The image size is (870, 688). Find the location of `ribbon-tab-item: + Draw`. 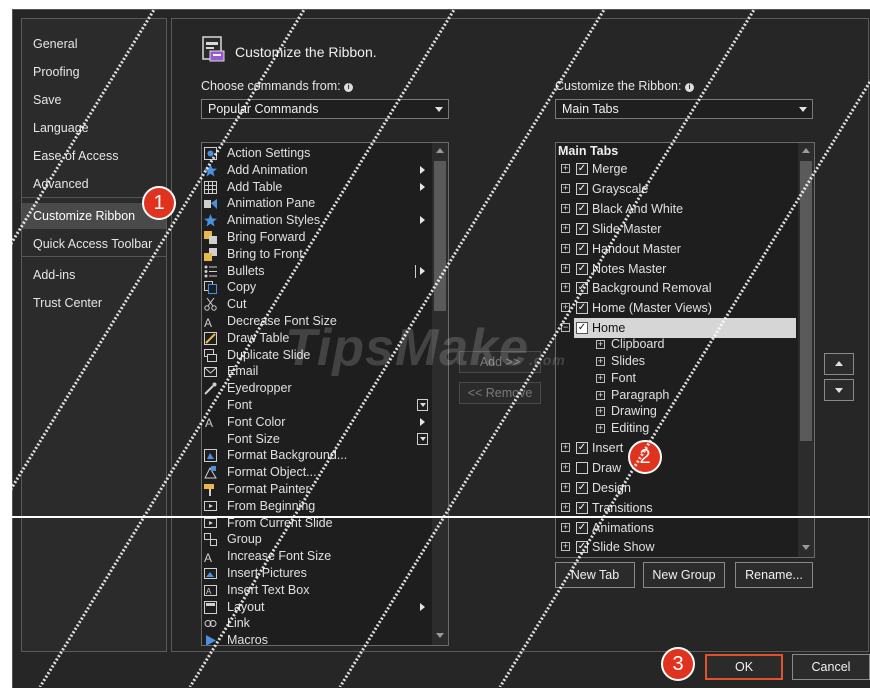

ribbon-tab-item: + Draw is located at coordinates (677, 468).